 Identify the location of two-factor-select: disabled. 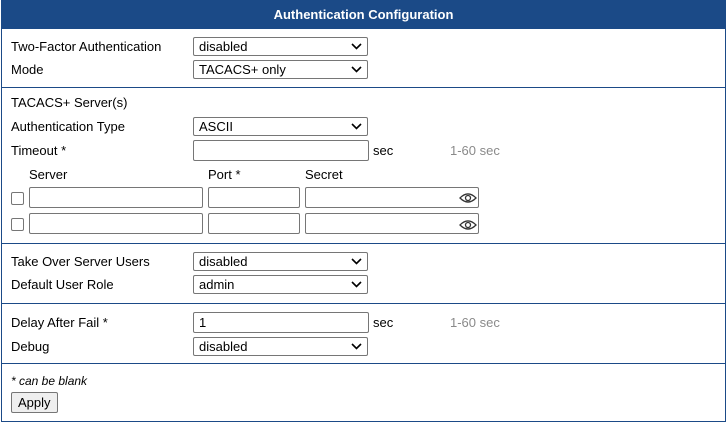
(280, 46).